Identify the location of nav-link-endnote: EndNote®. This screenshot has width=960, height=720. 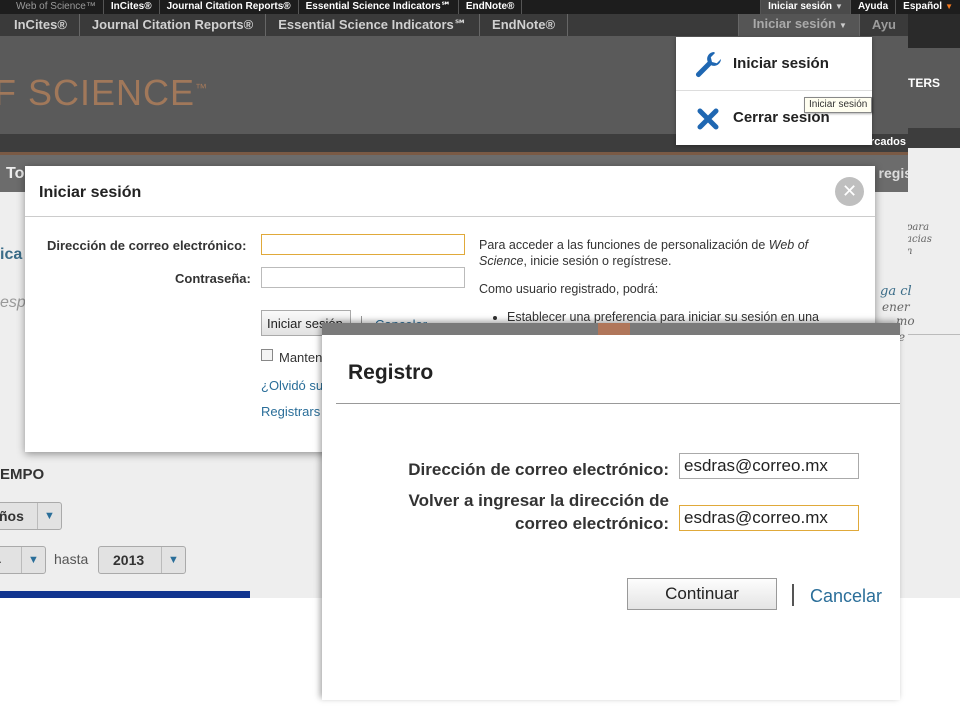
(524, 25).